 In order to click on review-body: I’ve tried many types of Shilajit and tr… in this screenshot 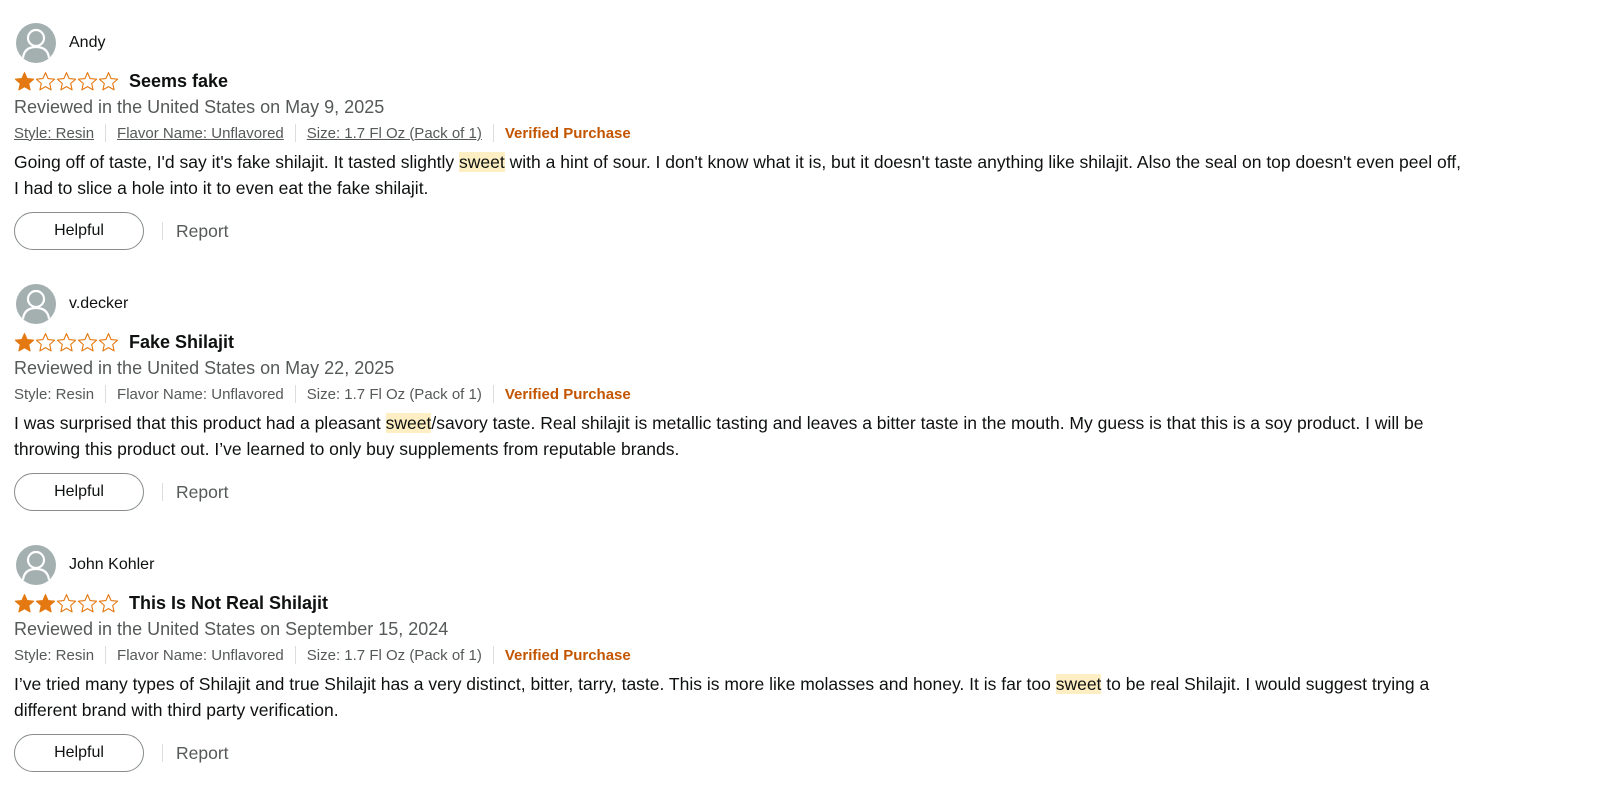, I will do `click(739, 697)`.